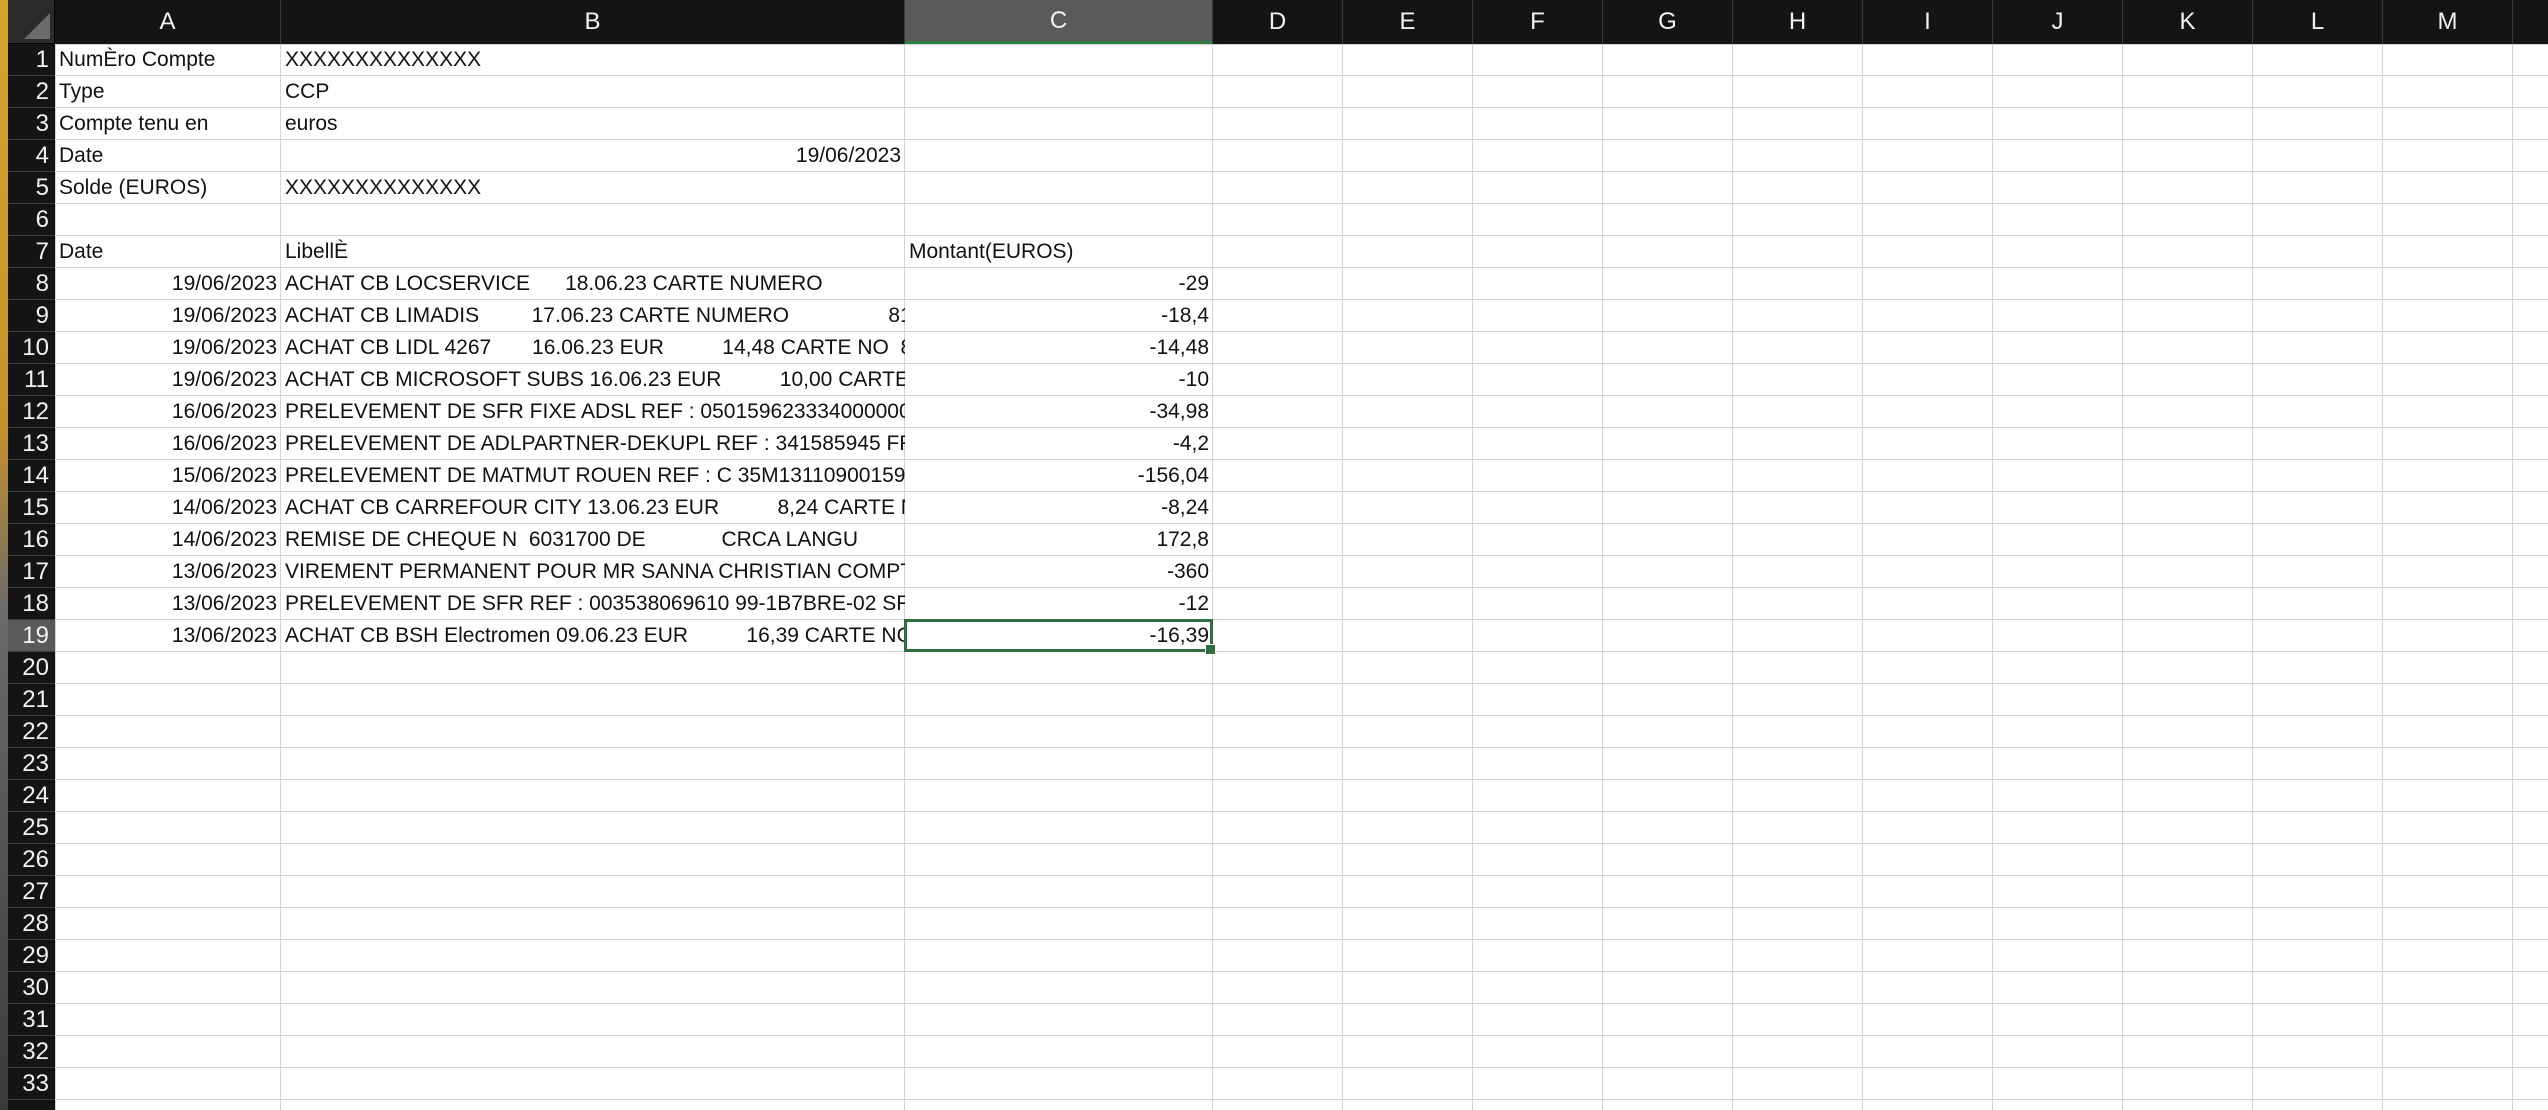  Describe the element at coordinates (31, 1052) in the screenshot. I see `row-header-32: 32` at that location.